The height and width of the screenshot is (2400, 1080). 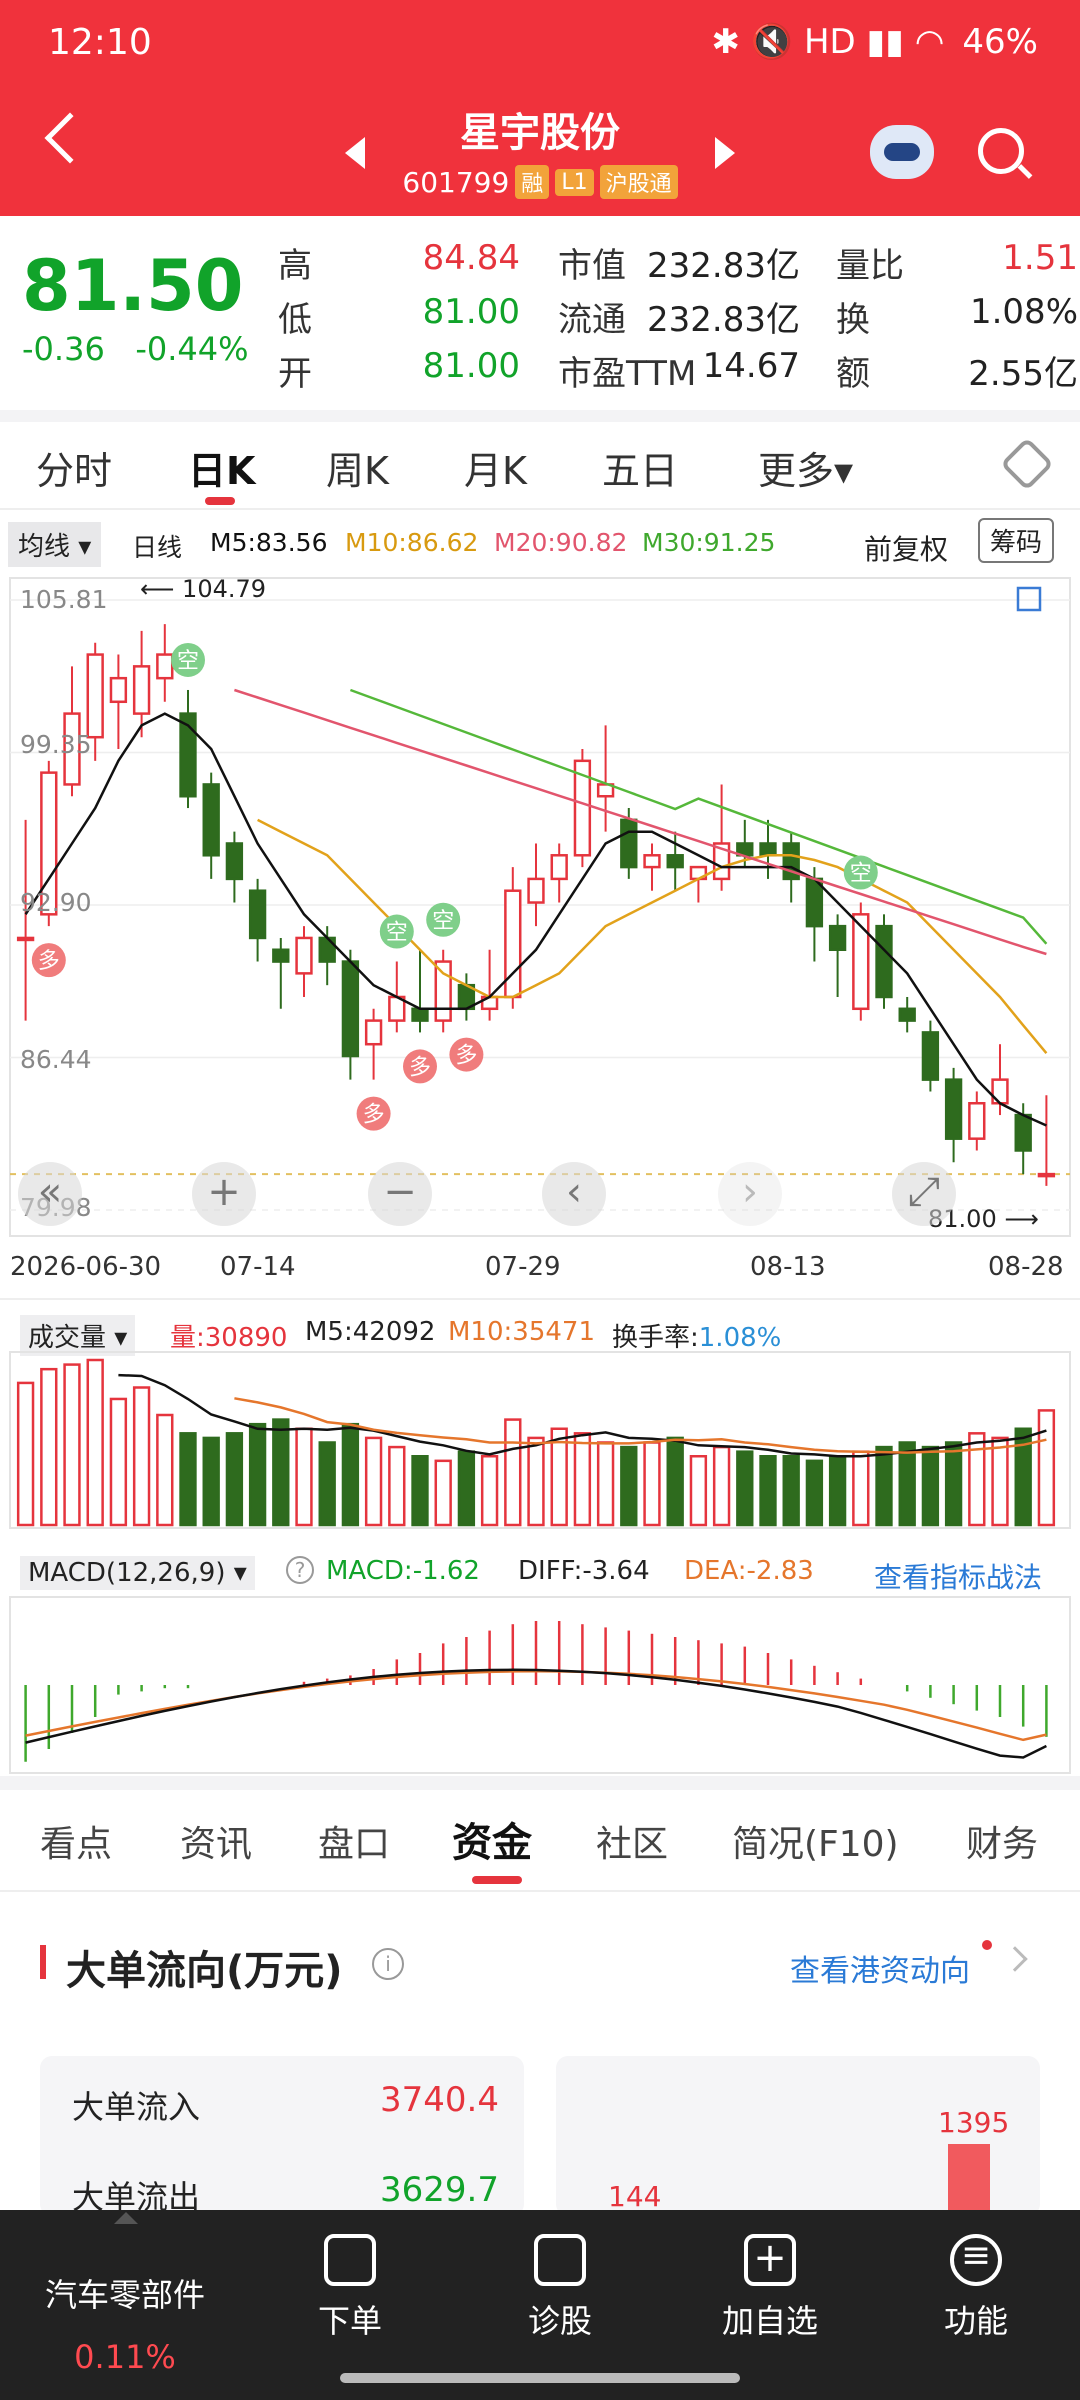 I want to click on add-watchlist-button: + 加自选, so click(x=770, y=2288).